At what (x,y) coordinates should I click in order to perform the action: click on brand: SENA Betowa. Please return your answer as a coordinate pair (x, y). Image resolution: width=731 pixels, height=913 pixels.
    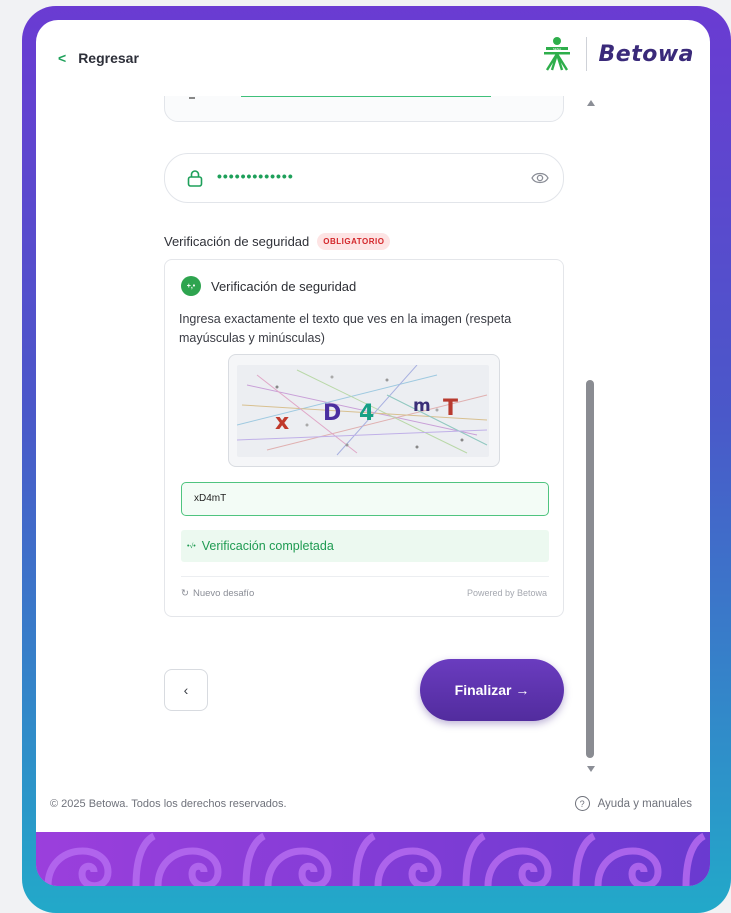
    Looking at the image, I should click on (617, 54).